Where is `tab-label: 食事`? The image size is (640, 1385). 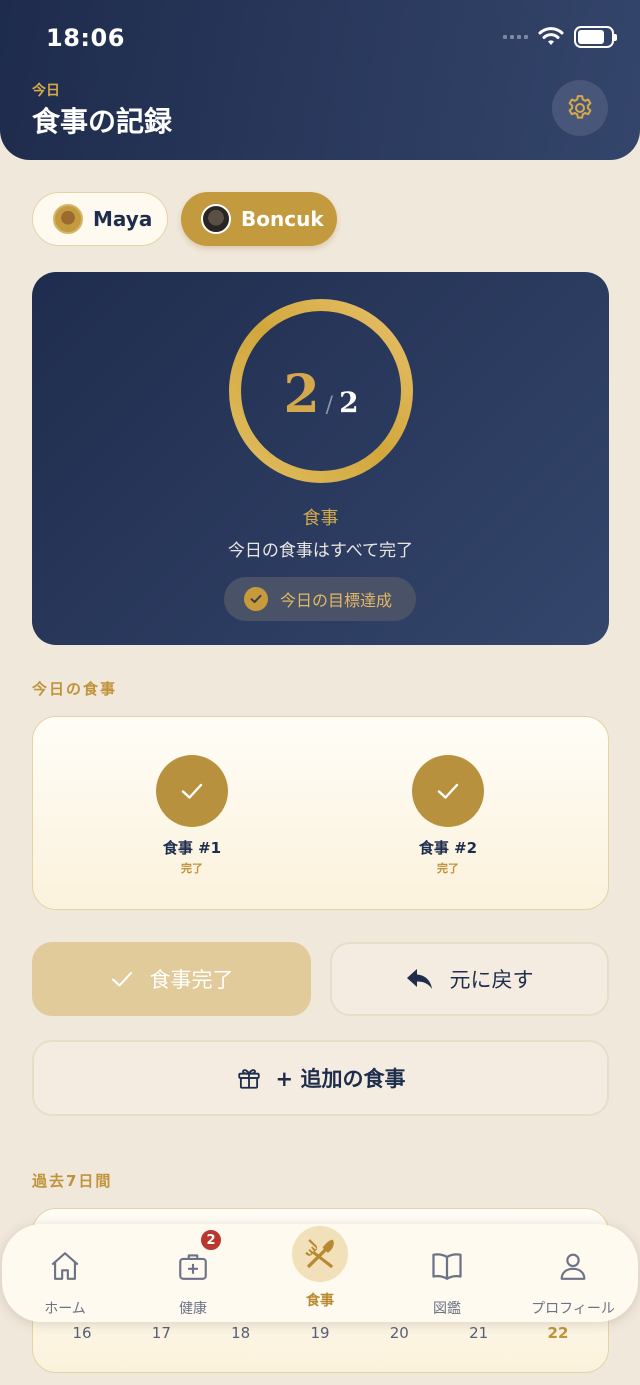
tab-label: 食事 is located at coordinates (320, 1301).